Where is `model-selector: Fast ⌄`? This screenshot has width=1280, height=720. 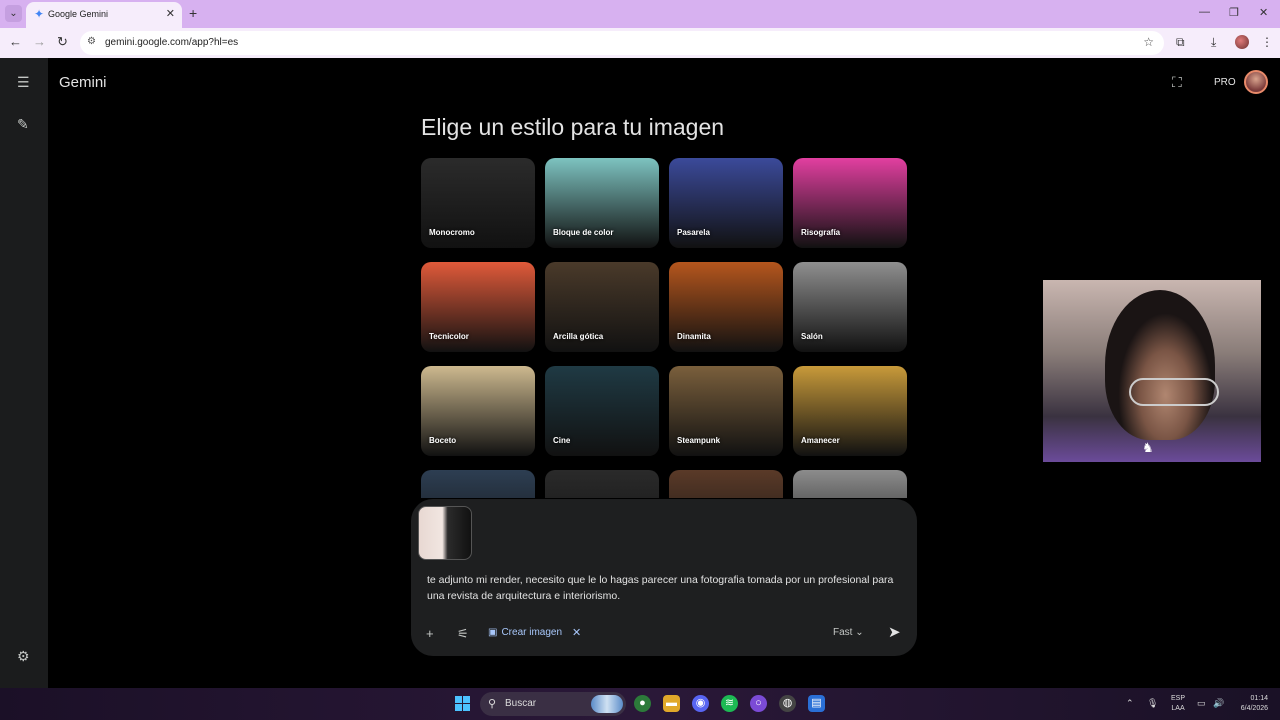
model-selector: Fast ⌄ is located at coordinates (848, 632).